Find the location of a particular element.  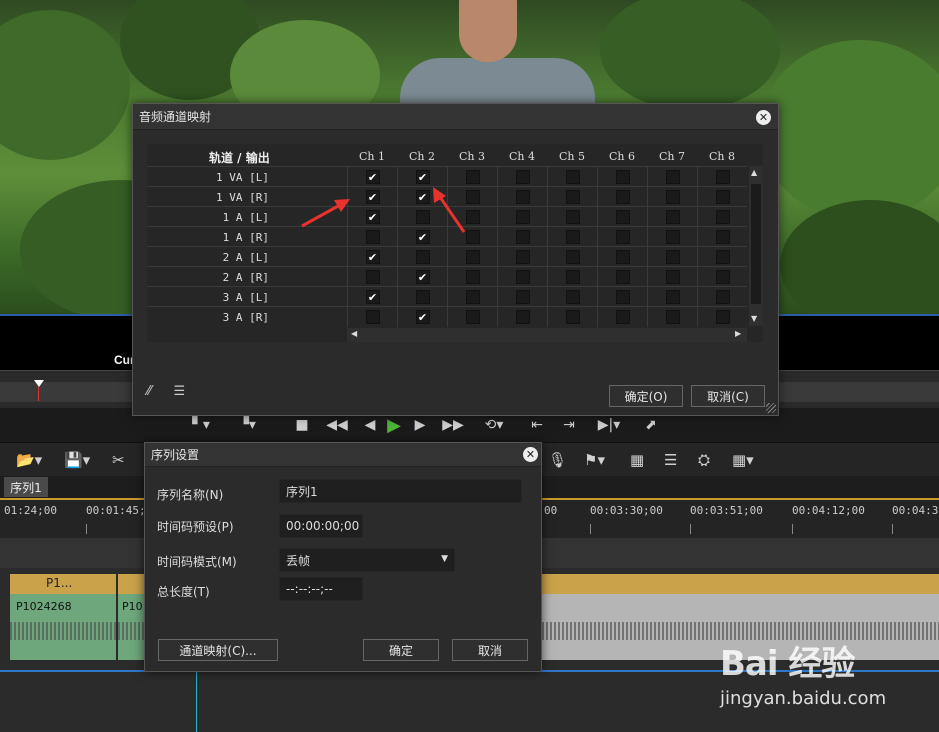

sequence-tab: 序列1 is located at coordinates (26, 487).